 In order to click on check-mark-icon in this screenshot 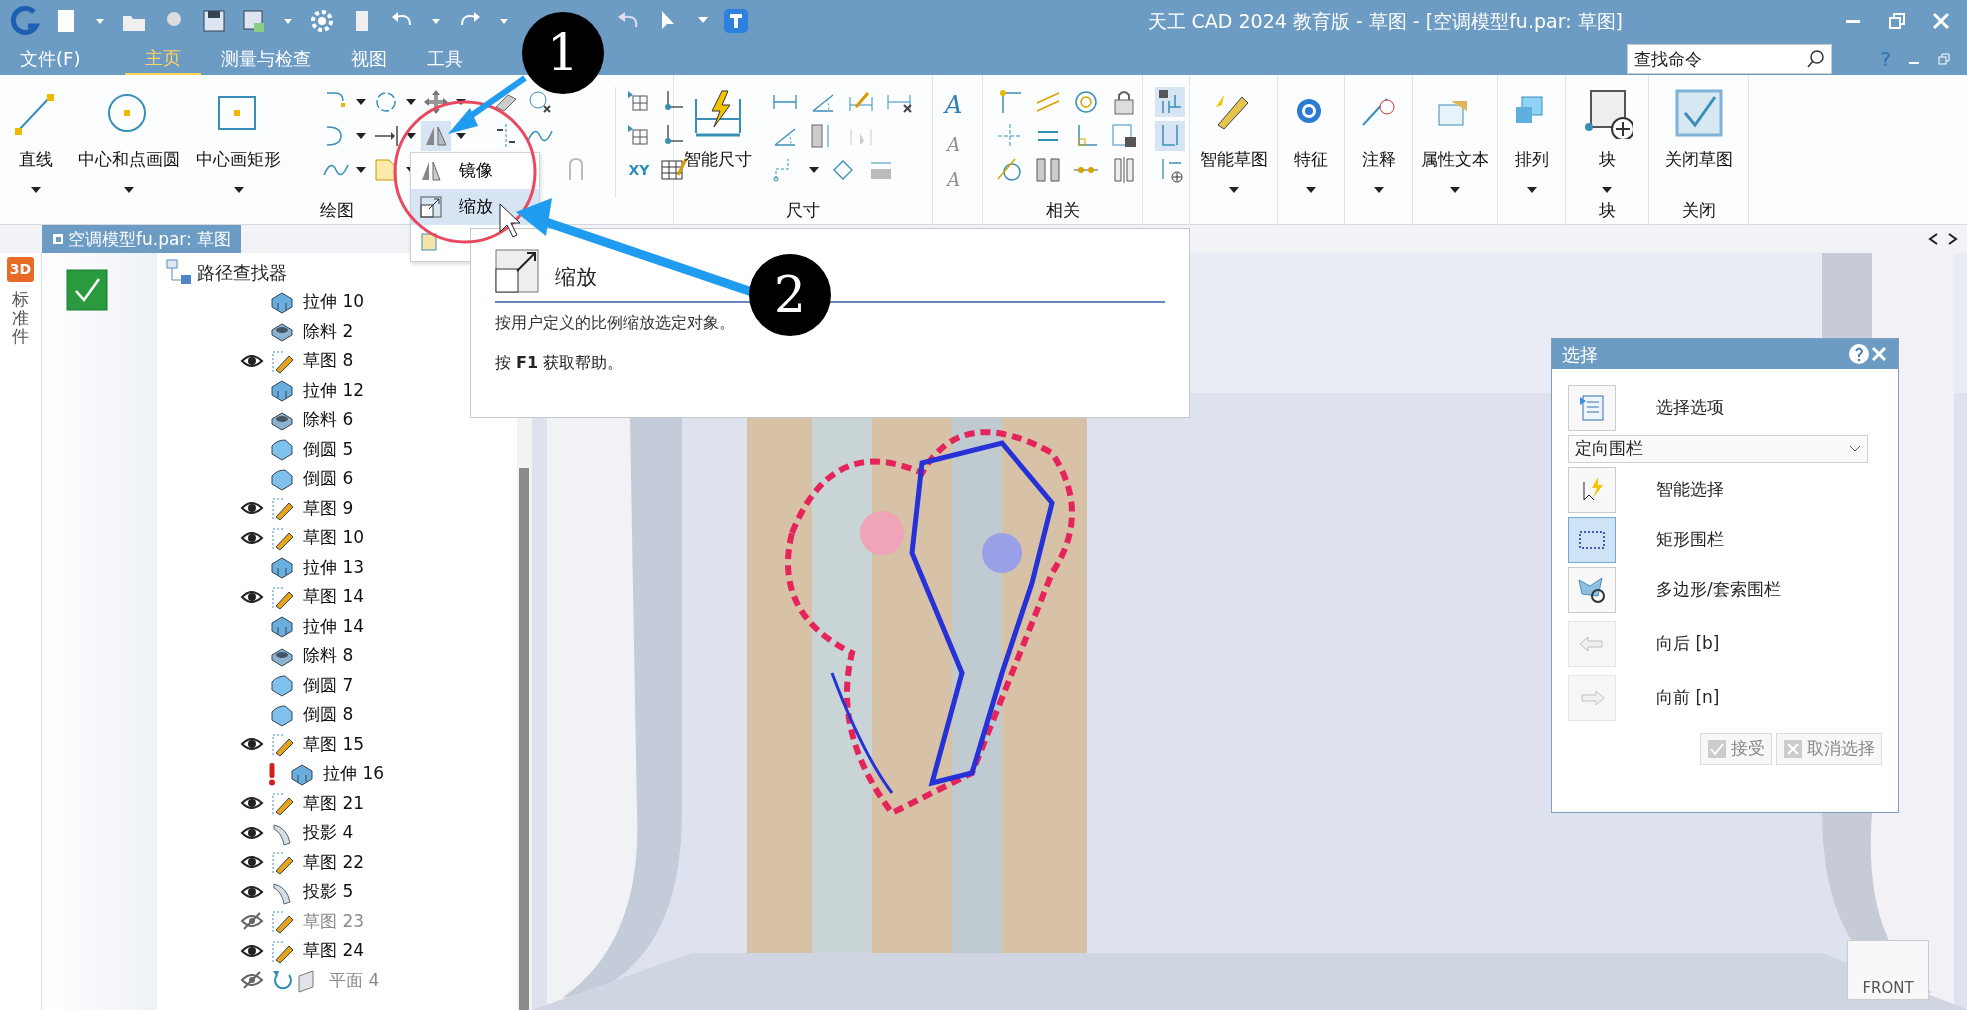, I will do `click(87, 290)`.